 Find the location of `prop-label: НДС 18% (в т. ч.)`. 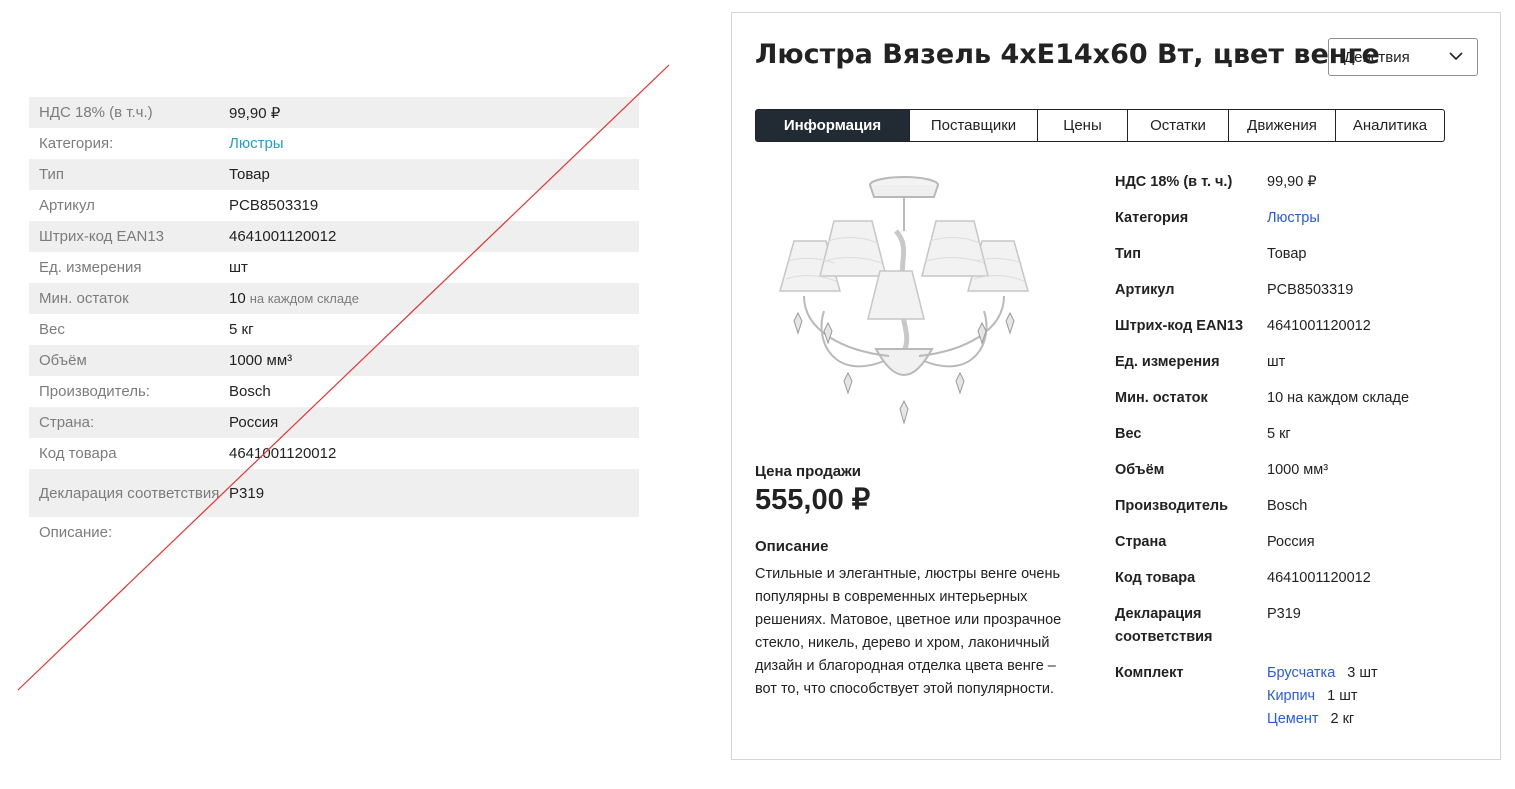

prop-label: НДС 18% (в т. ч.) is located at coordinates (1174, 182).